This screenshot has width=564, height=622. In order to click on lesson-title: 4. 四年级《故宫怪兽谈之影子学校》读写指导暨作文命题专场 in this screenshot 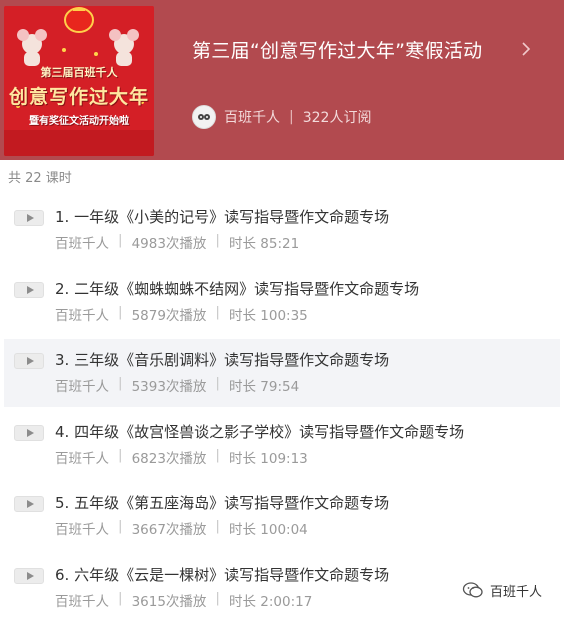, I will do `click(259, 431)`.